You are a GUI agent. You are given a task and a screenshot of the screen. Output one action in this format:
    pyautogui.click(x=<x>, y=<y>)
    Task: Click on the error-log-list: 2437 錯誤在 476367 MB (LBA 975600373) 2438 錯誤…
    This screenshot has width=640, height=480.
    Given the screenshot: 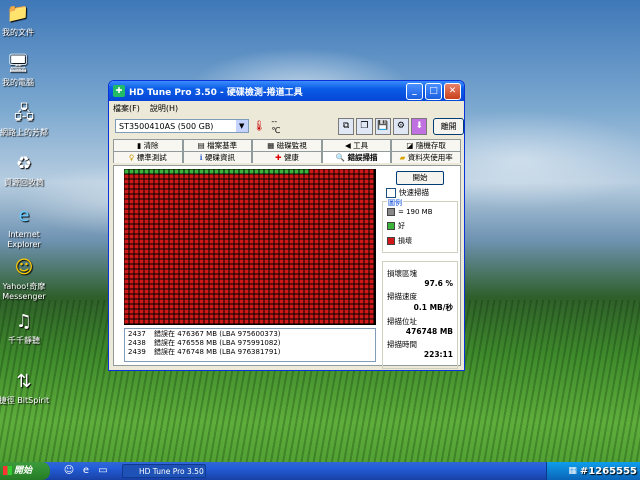 What is the action you would take?
    pyautogui.click(x=250, y=345)
    